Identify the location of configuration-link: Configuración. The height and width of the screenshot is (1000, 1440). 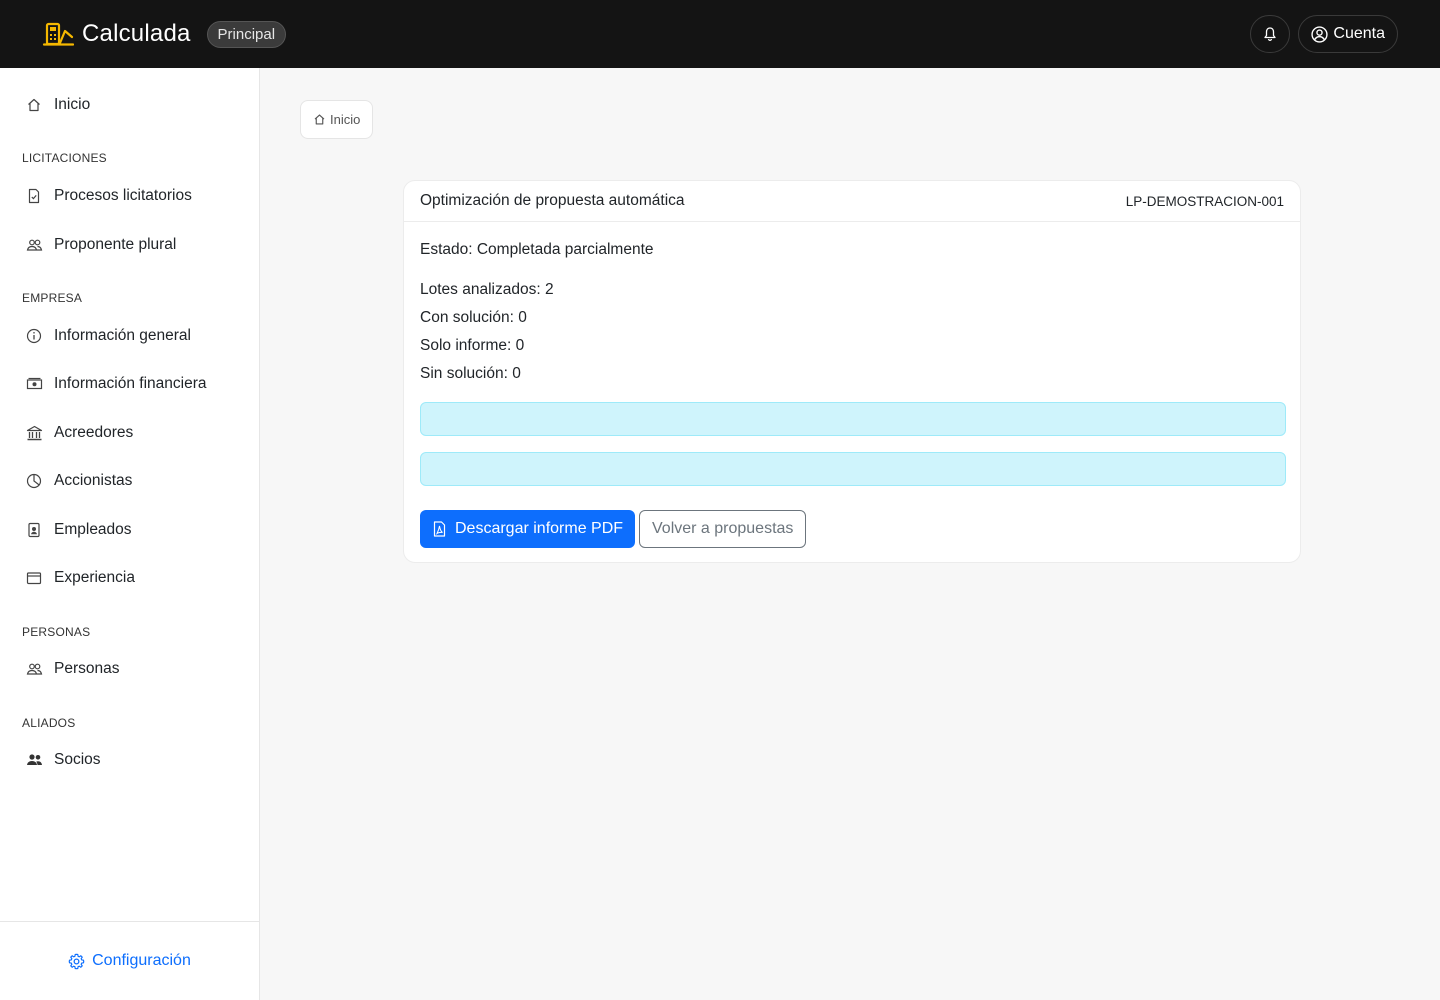
(129, 961).